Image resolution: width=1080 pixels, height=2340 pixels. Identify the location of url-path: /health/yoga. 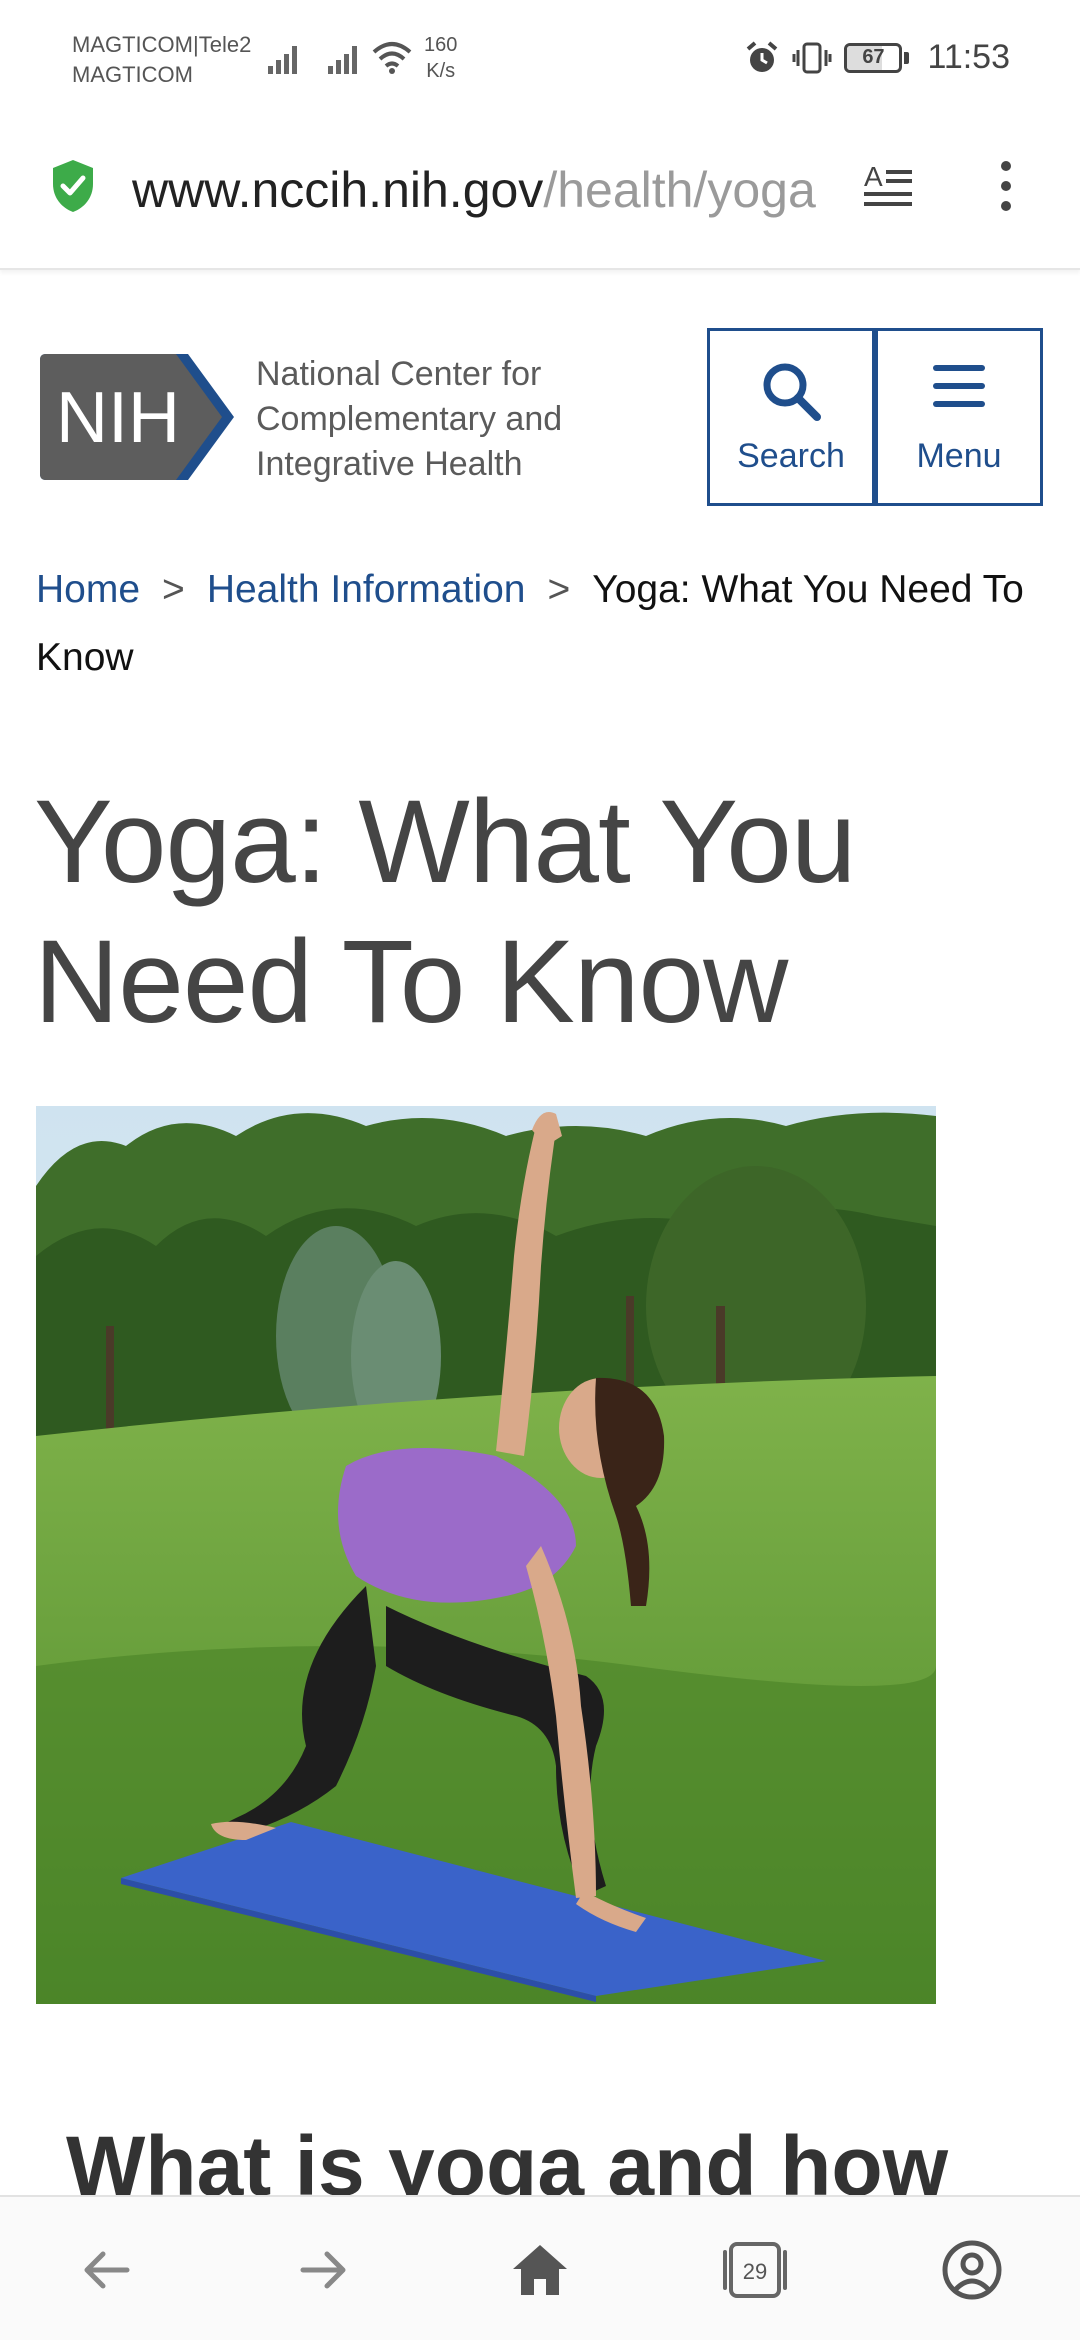
(679, 190).